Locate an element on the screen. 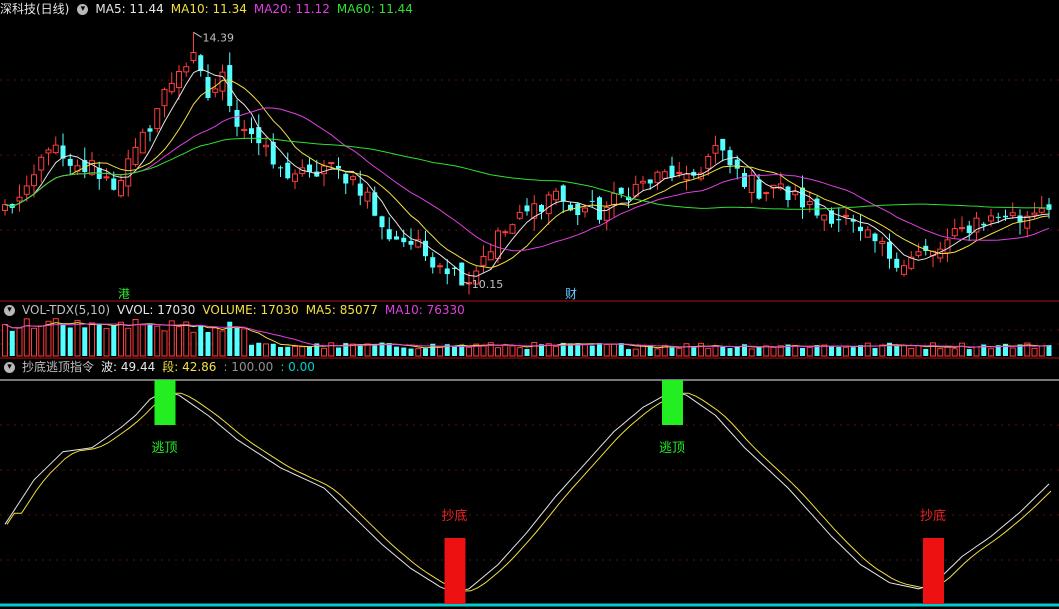  high-marker is located at coordinates (197, 34).